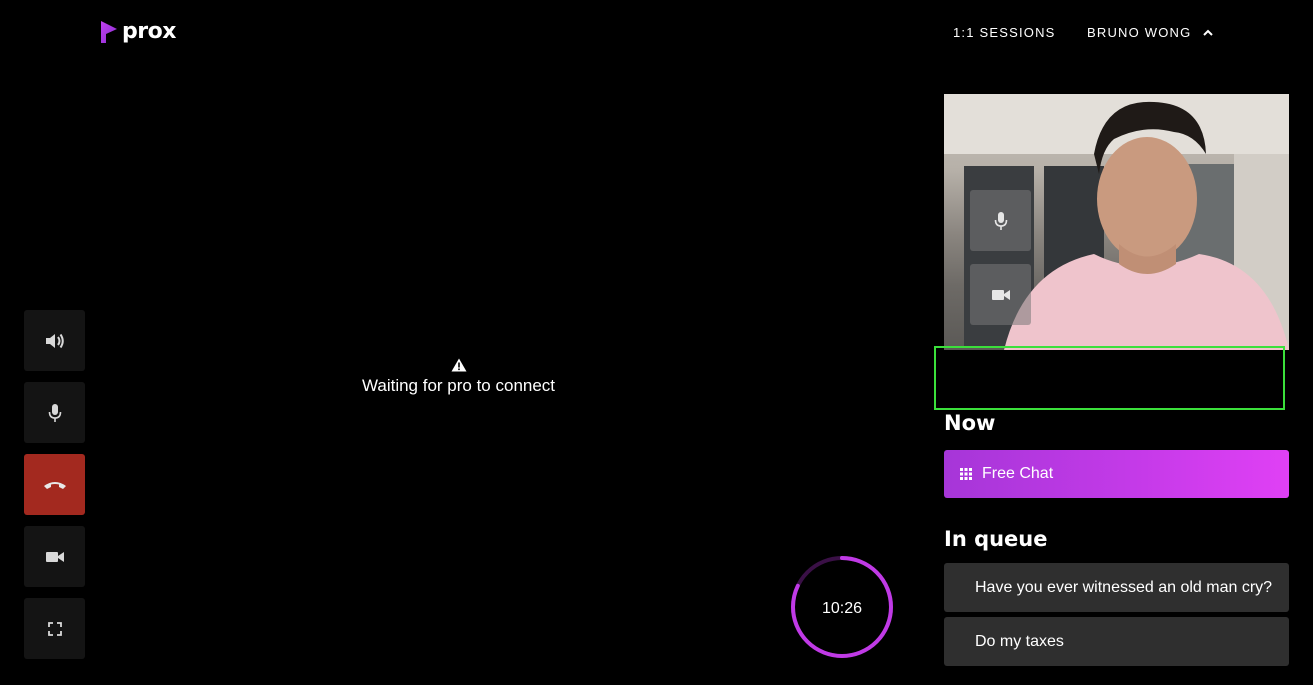 Image resolution: width=1313 pixels, height=685 pixels. I want to click on user-name: BRUNO WONG, so click(1139, 32).